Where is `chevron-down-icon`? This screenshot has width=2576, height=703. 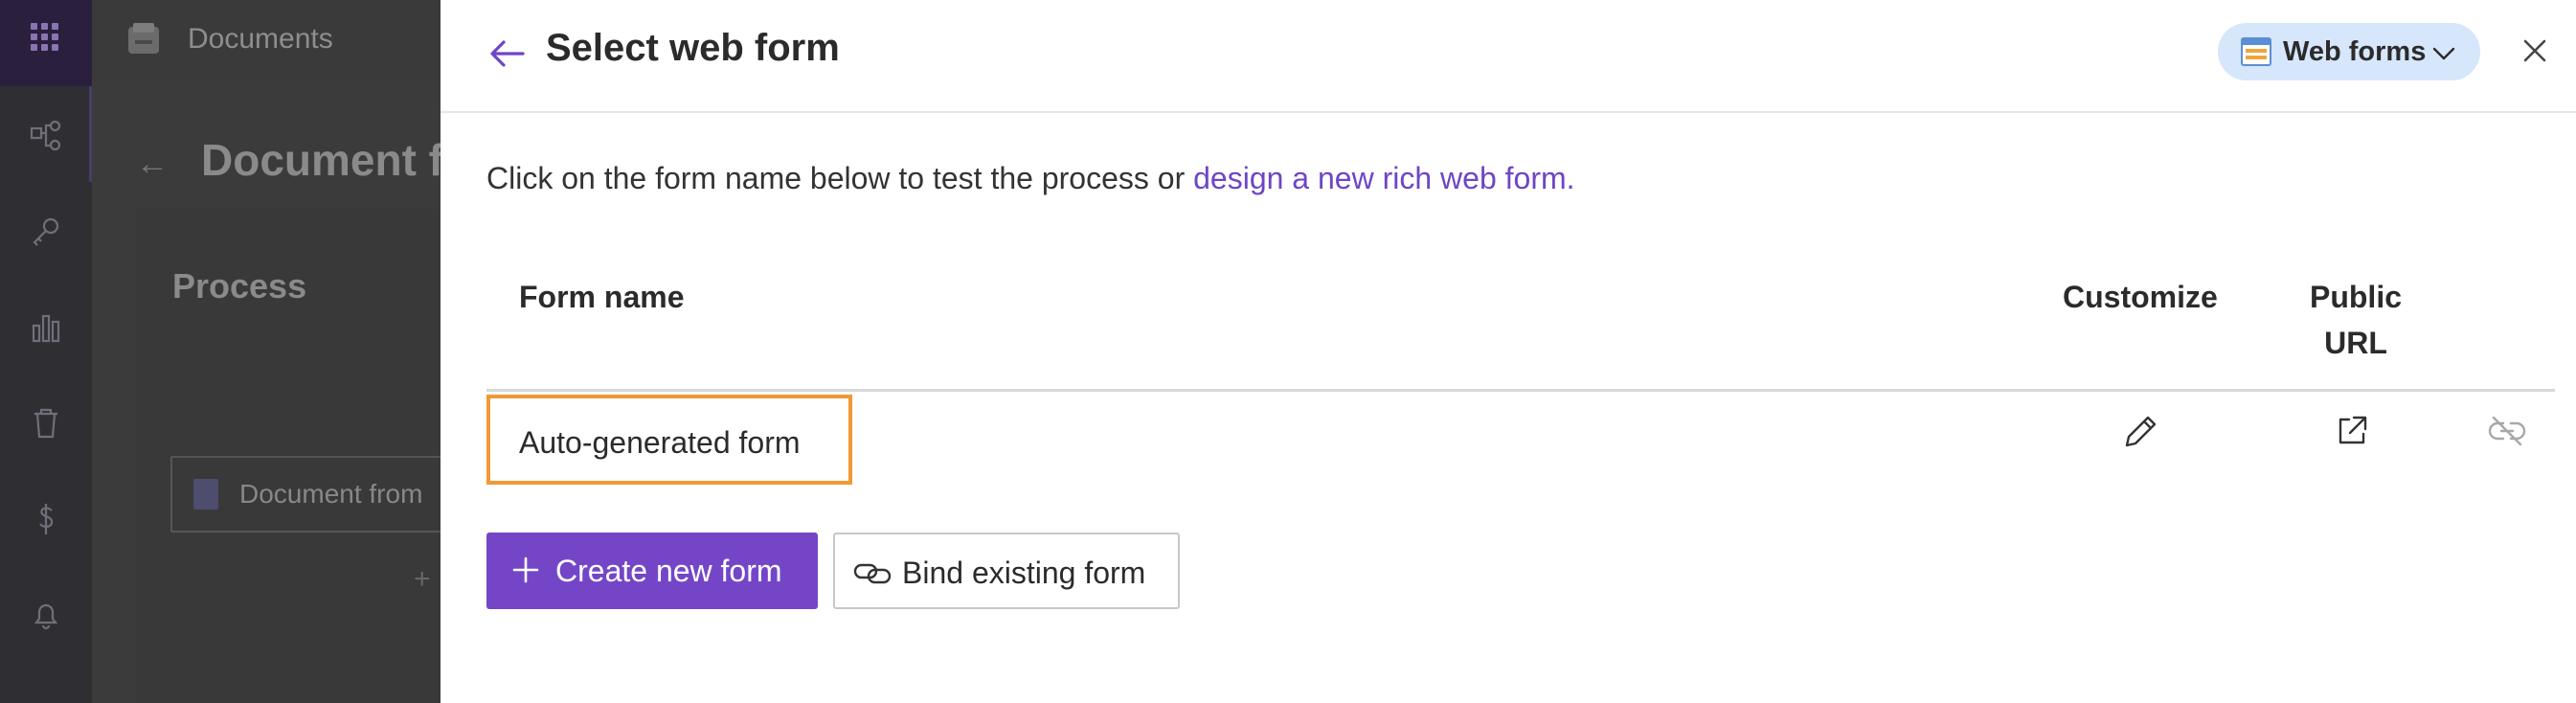
chevron-down-icon is located at coordinates (2443, 53).